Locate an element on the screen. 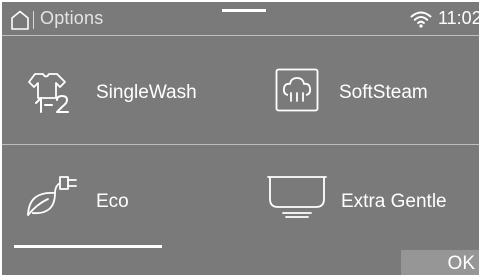 The width and height of the screenshot is (479, 277). scroll-indicator is located at coordinates (88, 246).